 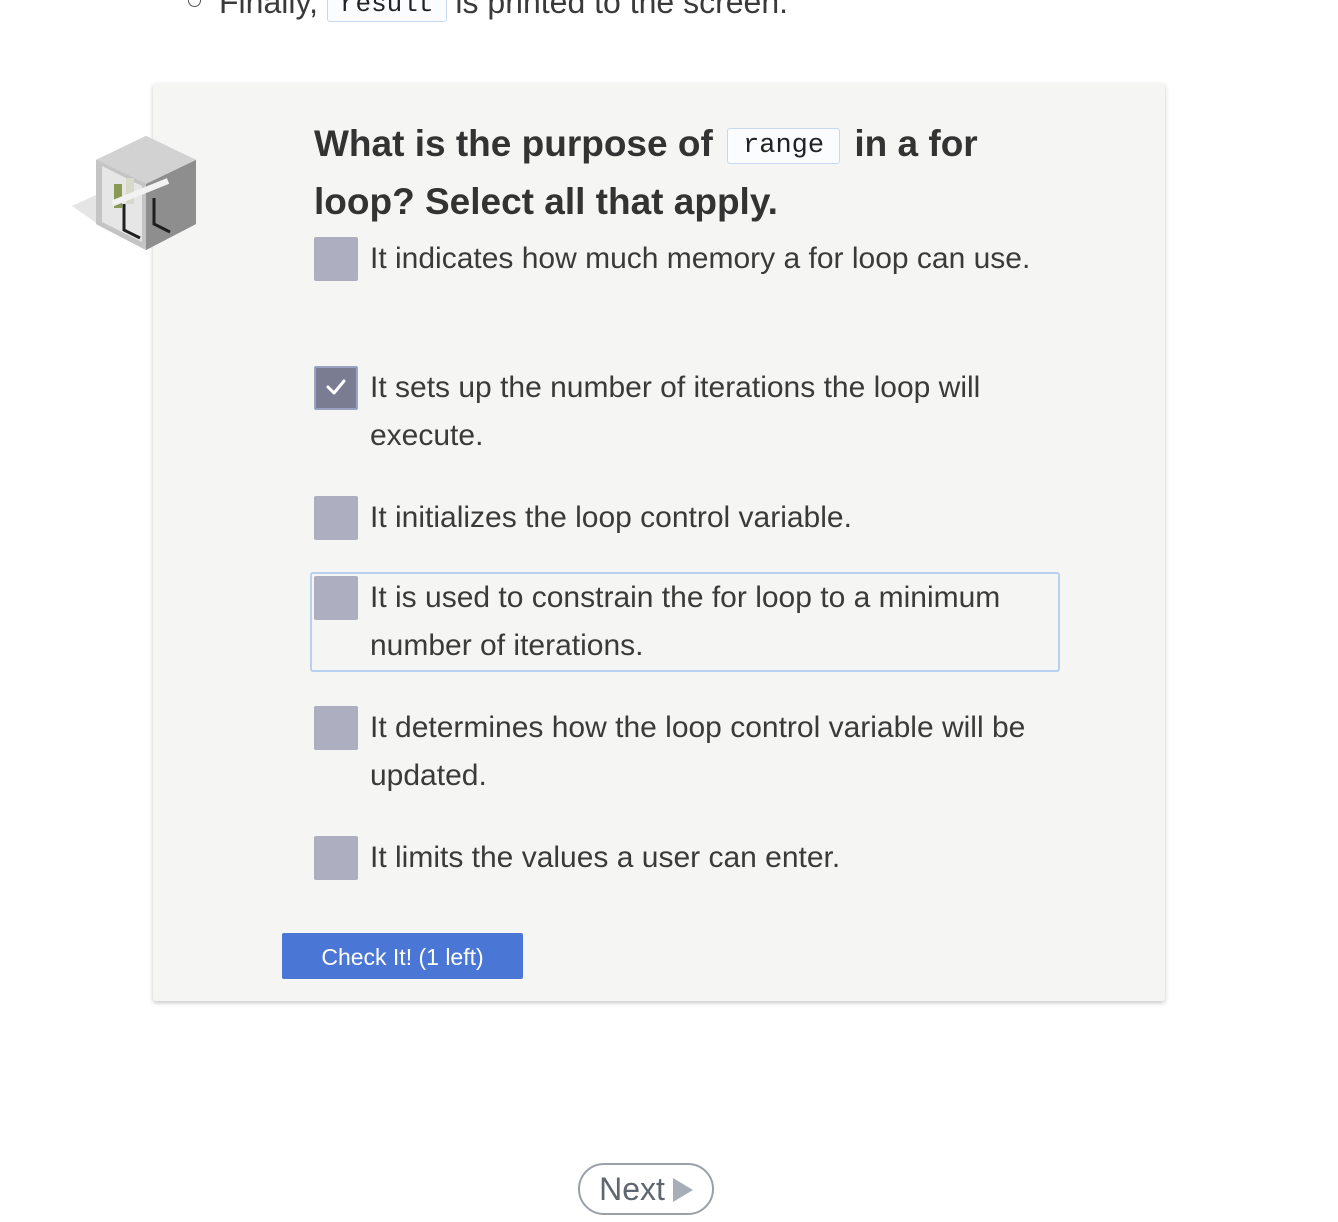 What do you see at coordinates (134, 194) in the screenshot?
I see `question-cube-icon` at bounding box center [134, 194].